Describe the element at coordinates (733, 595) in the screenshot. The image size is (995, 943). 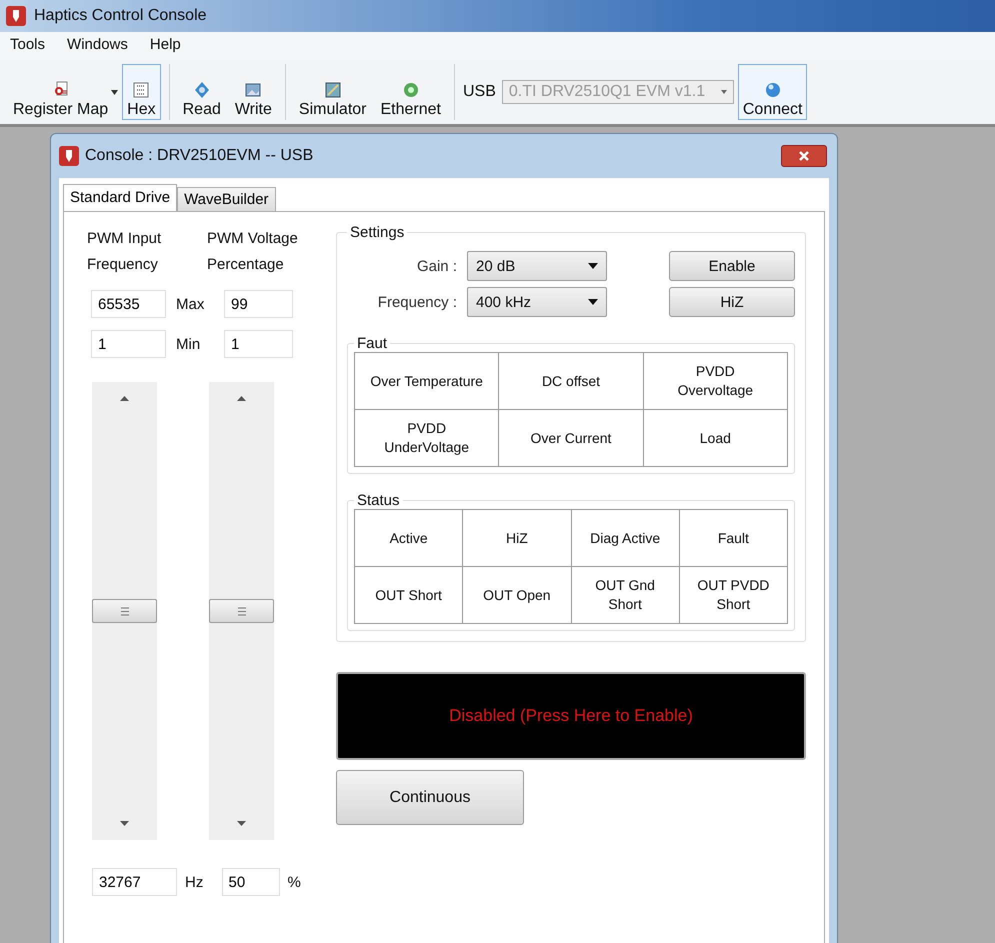
I see `indicator-cell: OUT PVDD Short` at that location.